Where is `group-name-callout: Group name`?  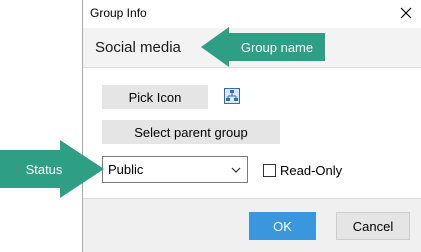
group-name-callout: Group name is located at coordinates (263, 47).